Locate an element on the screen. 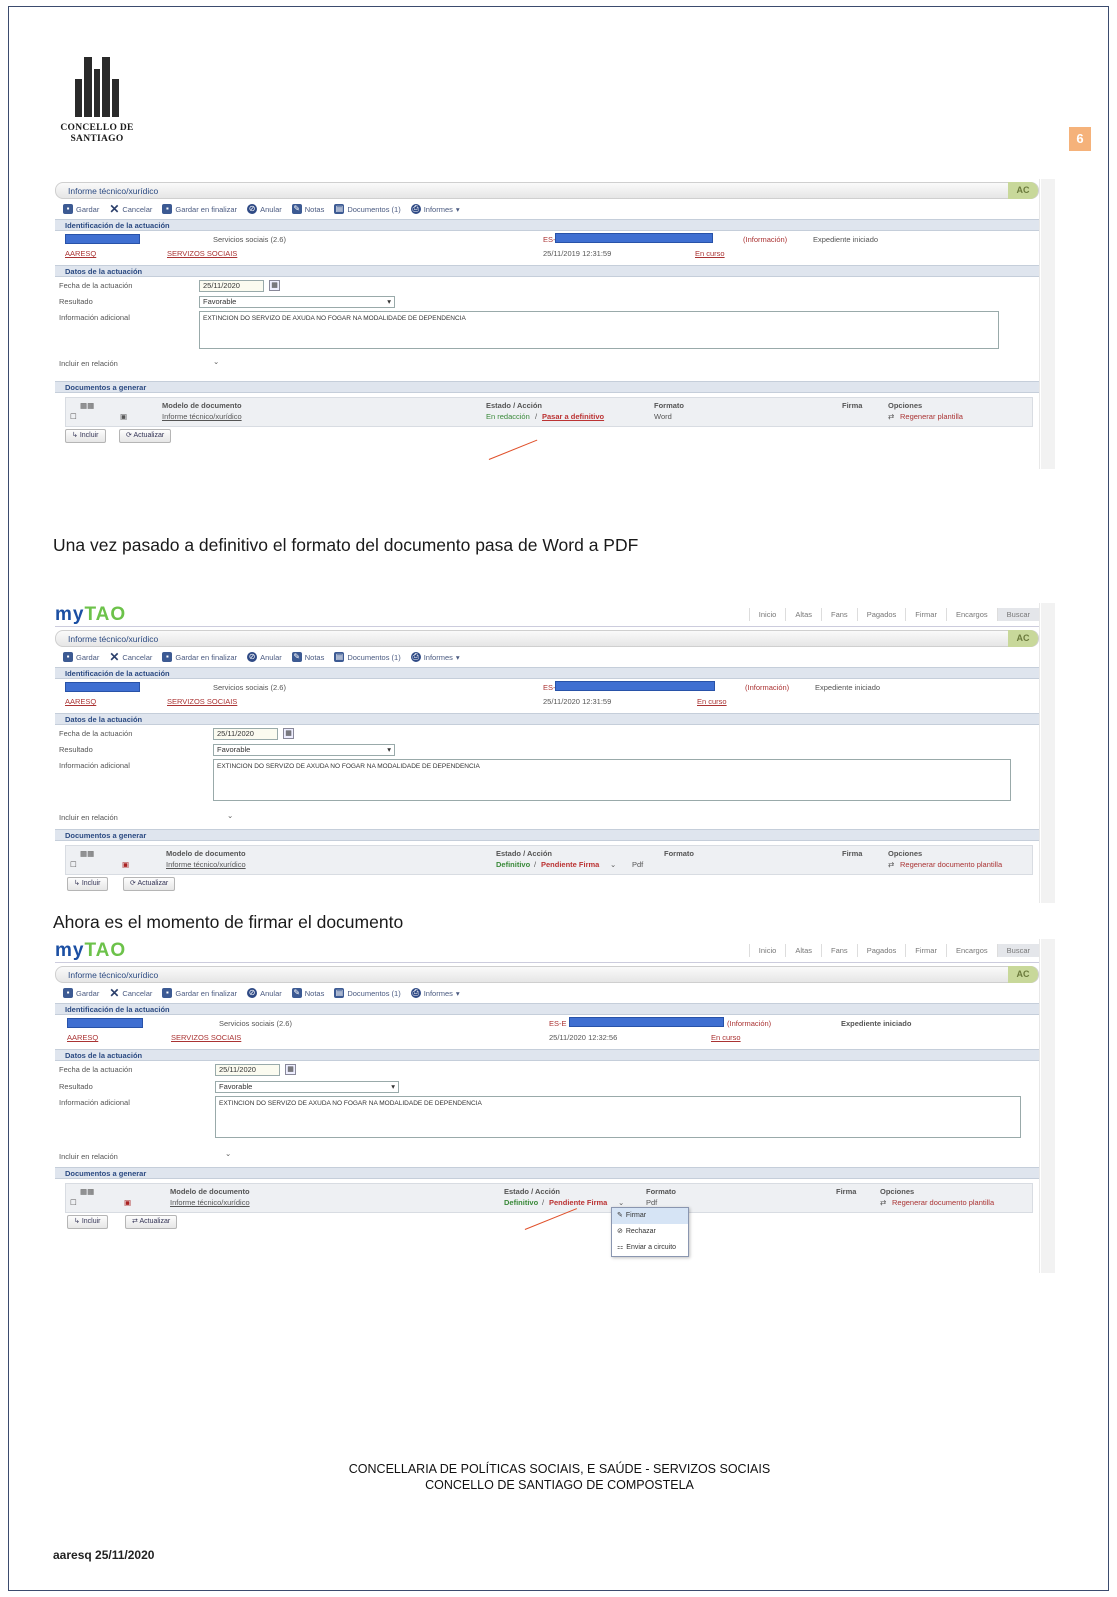 The image size is (1117, 1597). menu-item-circuit: ⚏ Enviar a circuito is located at coordinates (650, 1248).